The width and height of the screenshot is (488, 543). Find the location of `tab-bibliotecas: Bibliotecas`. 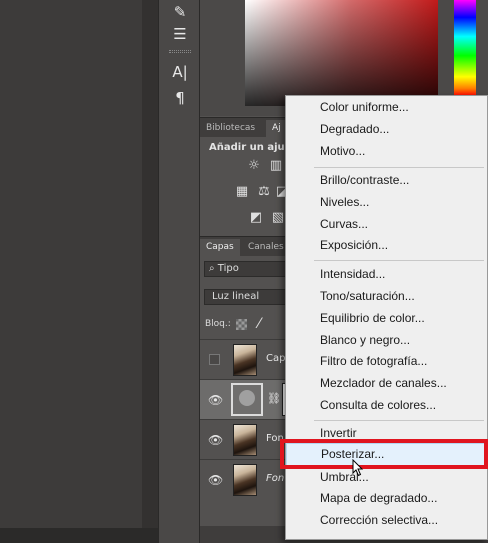

tab-bibliotecas: Bibliotecas is located at coordinates (230, 128).